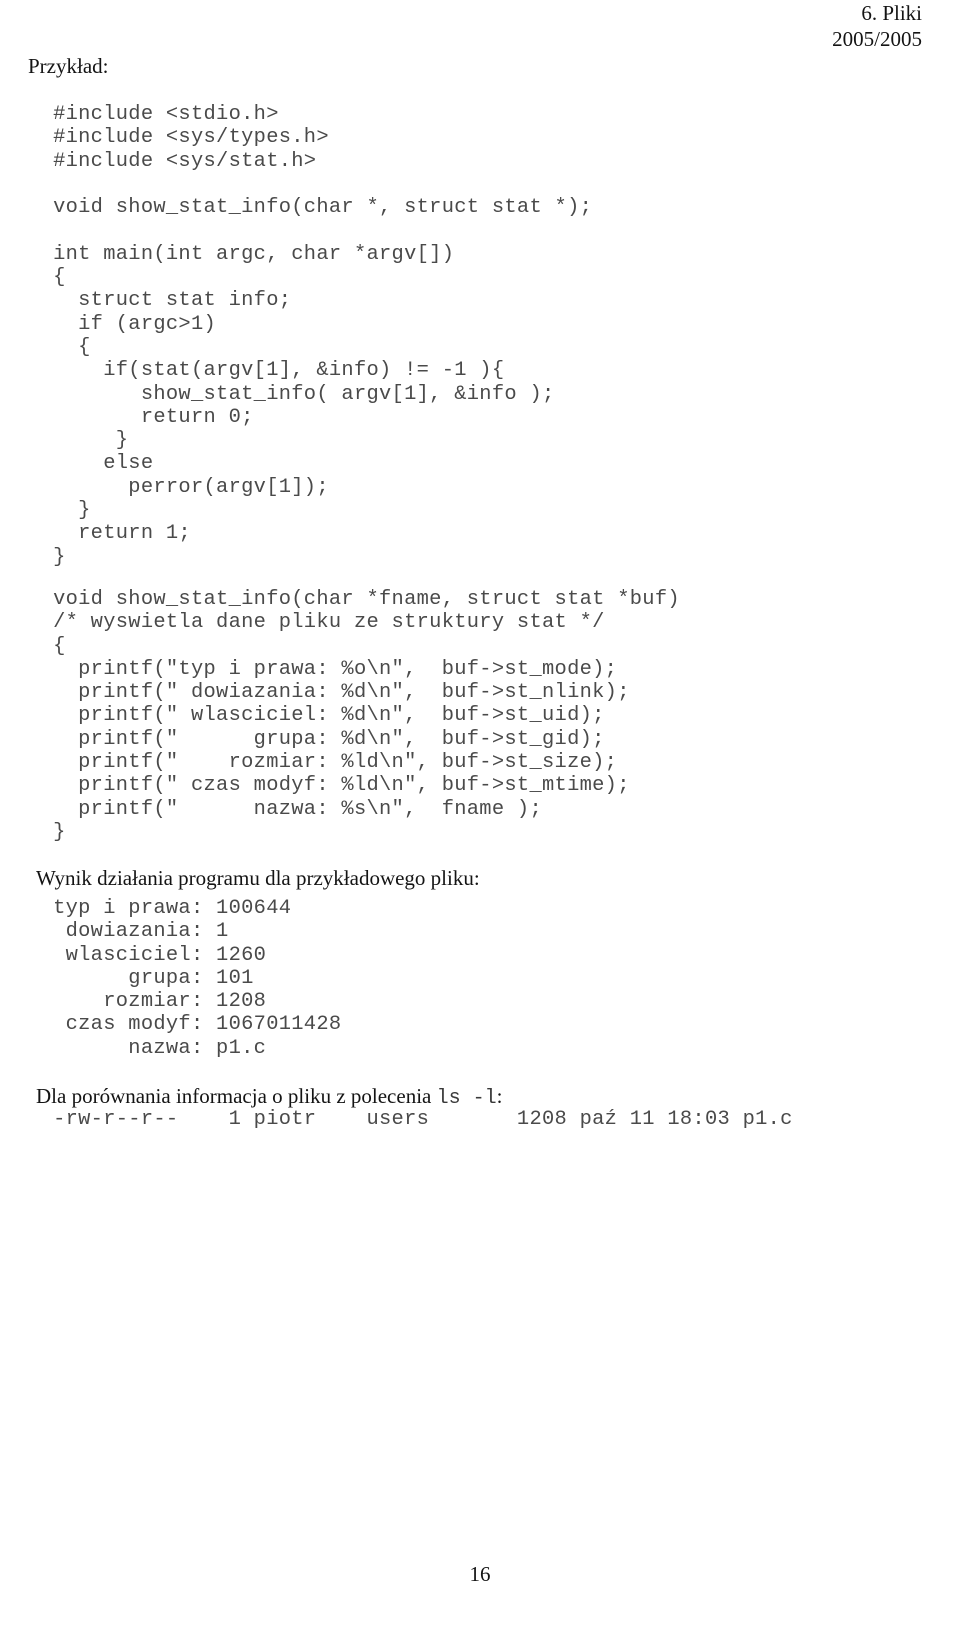 The height and width of the screenshot is (1634, 960). What do you see at coordinates (178, 138) in the screenshot?
I see `code-line: #include <sys/types.h>` at bounding box center [178, 138].